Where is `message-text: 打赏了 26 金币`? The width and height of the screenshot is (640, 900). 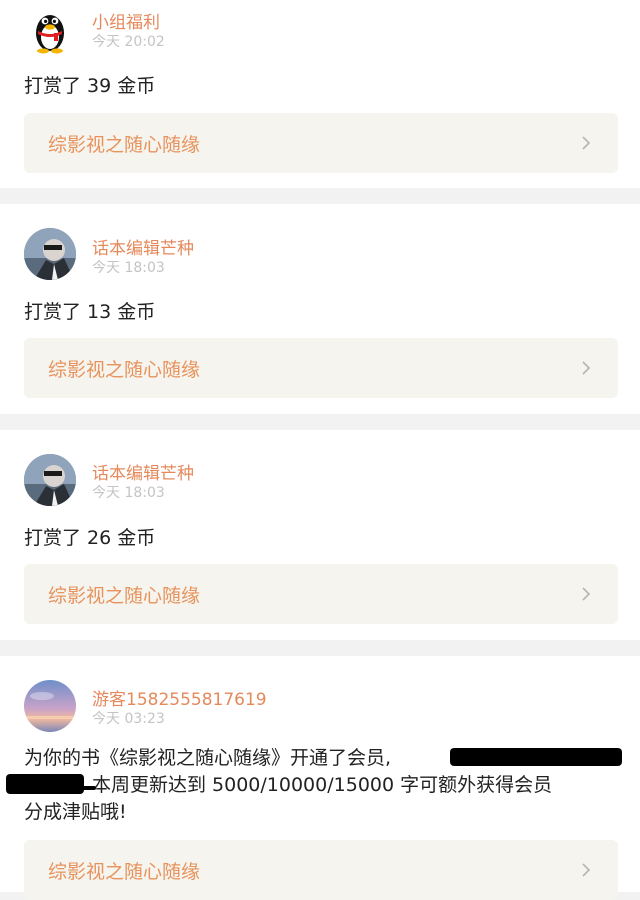 message-text: 打赏了 26 金币 is located at coordinates (90, 538).